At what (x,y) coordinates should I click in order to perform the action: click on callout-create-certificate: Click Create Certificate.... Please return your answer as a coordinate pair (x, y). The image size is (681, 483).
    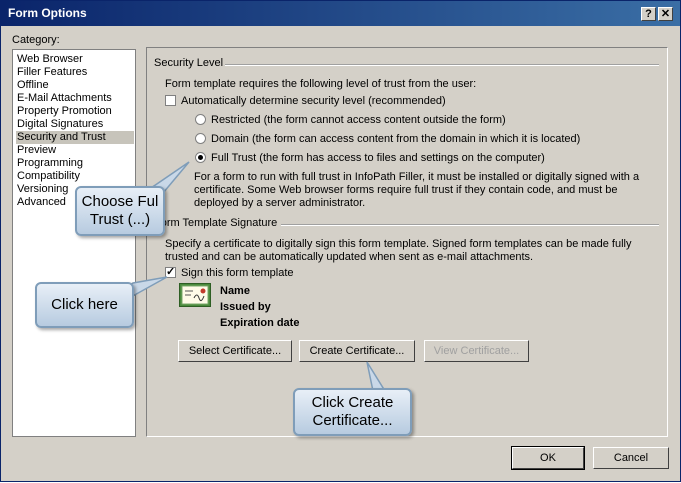
    Looking at the image, I should click on (352, 412).